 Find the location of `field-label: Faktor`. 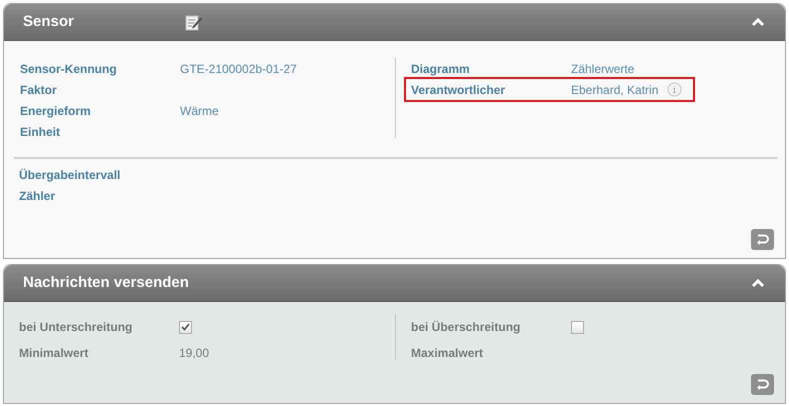

field-label: Faktor is located at coordinates (39, 90).